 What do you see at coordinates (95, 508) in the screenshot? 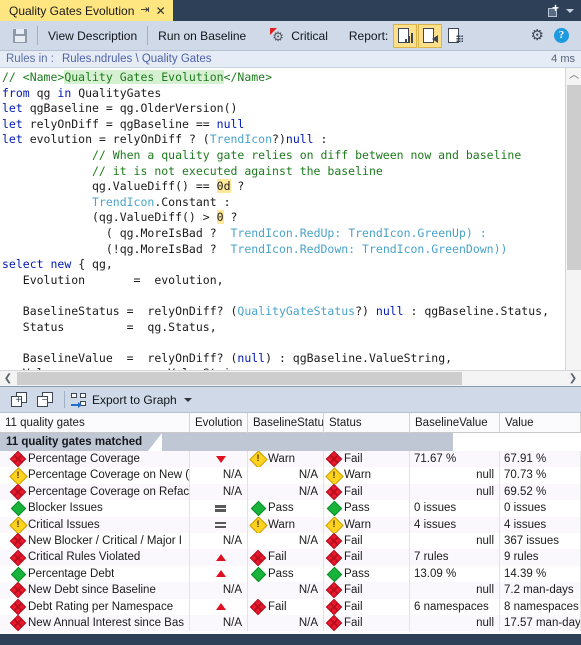
I see `cell-quality-gate-name: Blocker Issues` at bounding box center [95, 508].